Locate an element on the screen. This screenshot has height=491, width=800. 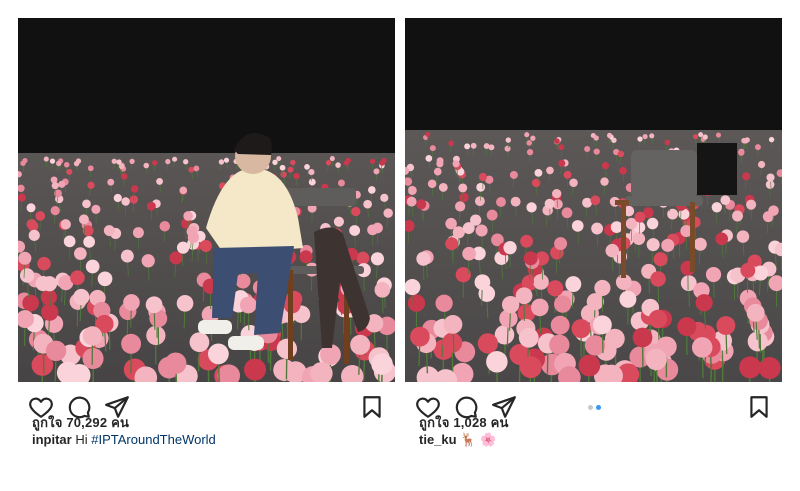
caption: inpitar Hi #IPTAroundTheWorld is located at coordinates (124, 439).